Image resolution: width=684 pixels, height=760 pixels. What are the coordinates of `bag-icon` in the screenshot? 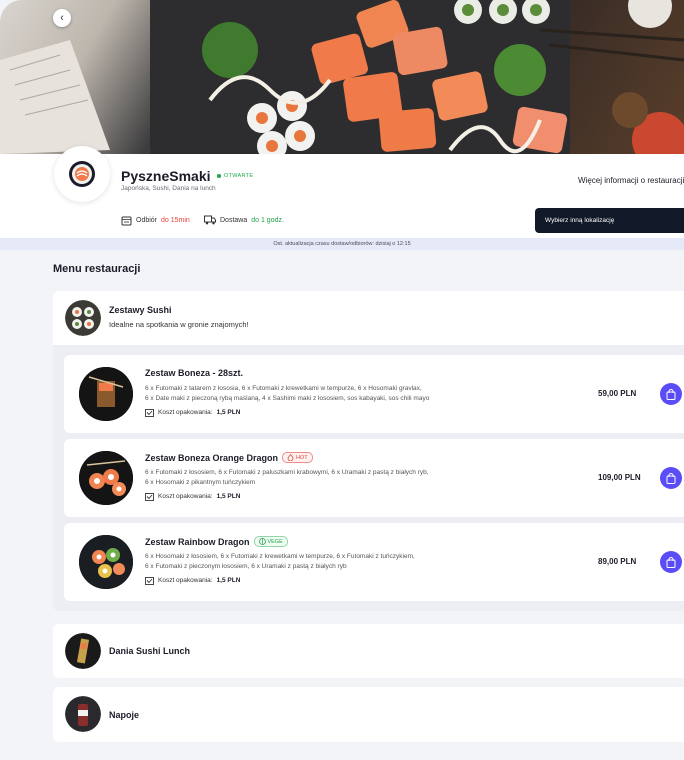 It's located at (126, 221).